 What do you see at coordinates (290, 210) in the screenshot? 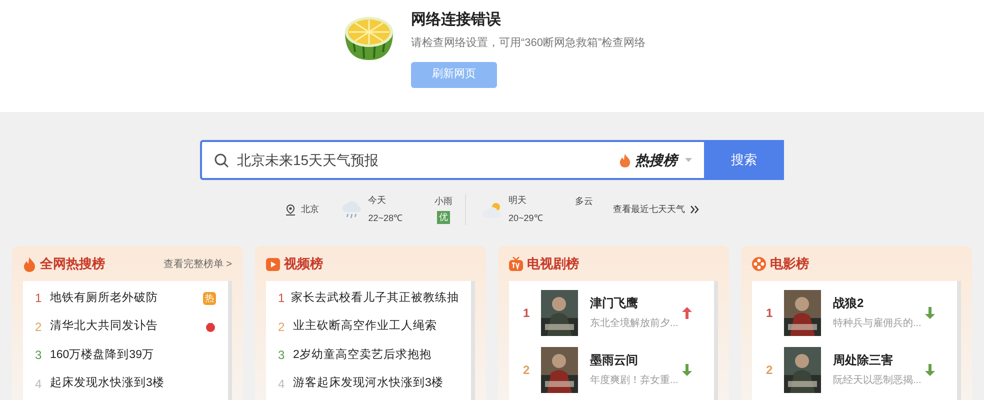
I see `location-icon` at bounding box center [290, 210].